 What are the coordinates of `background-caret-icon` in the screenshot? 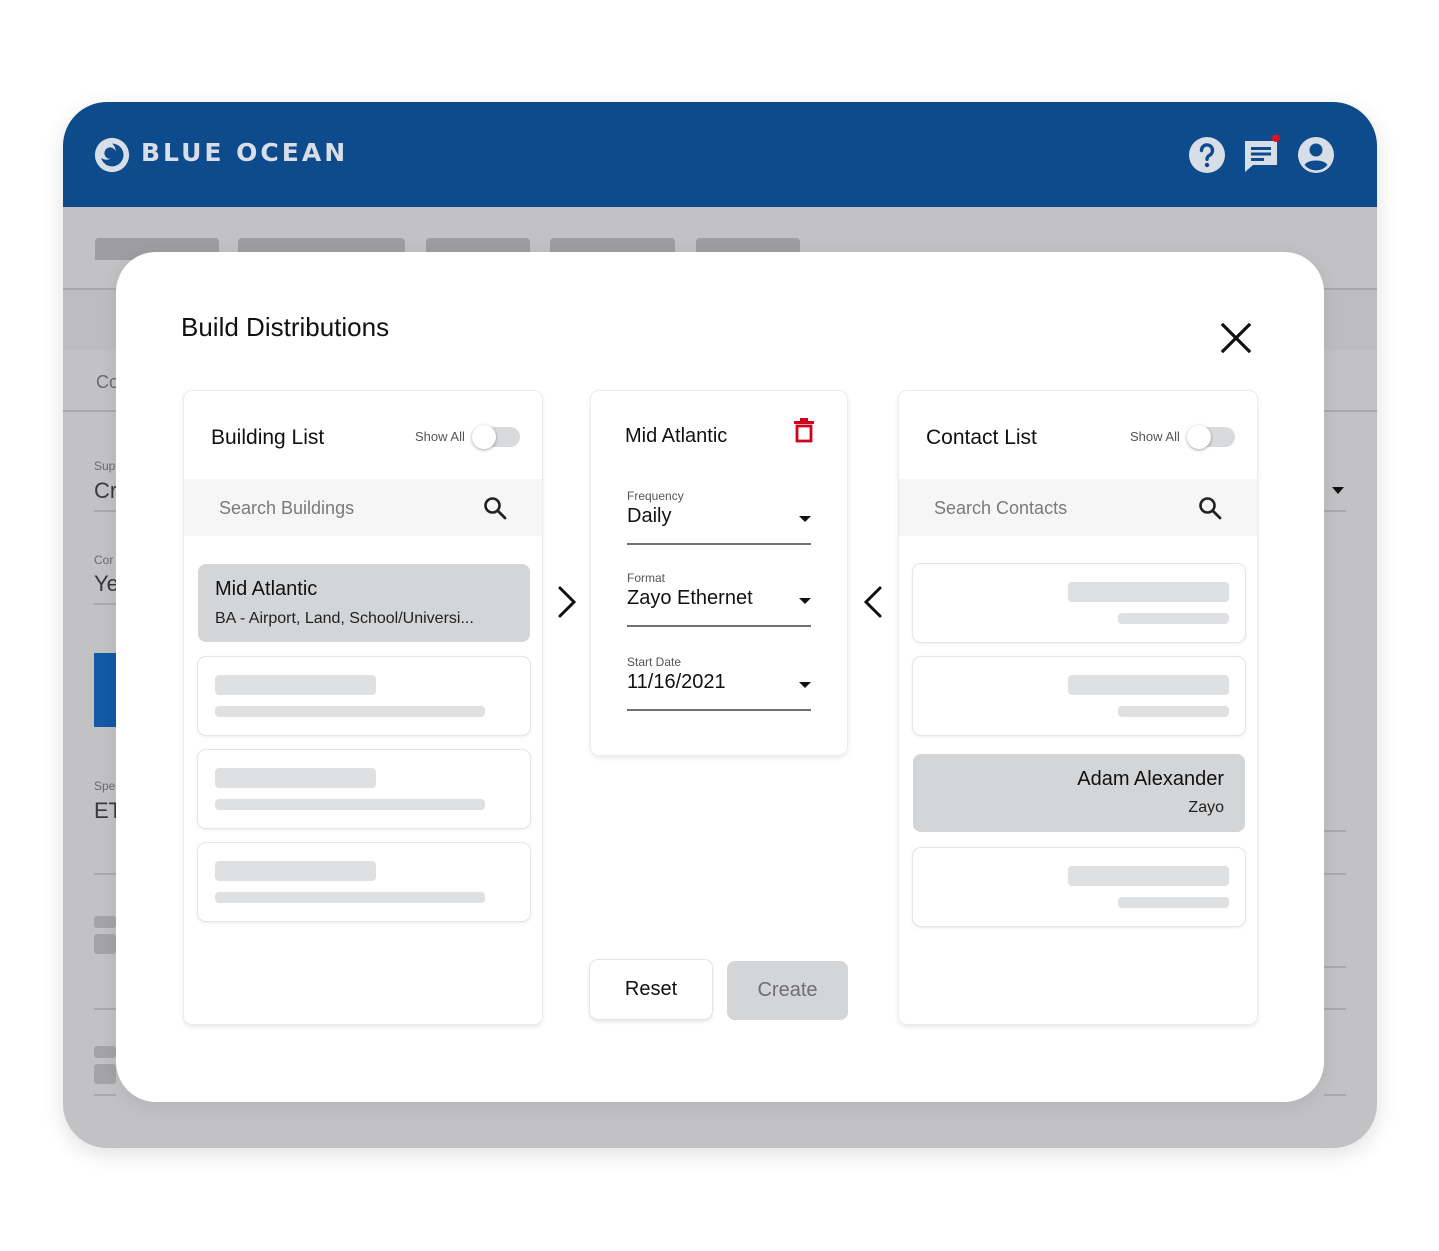 It's located at (1338, 490).